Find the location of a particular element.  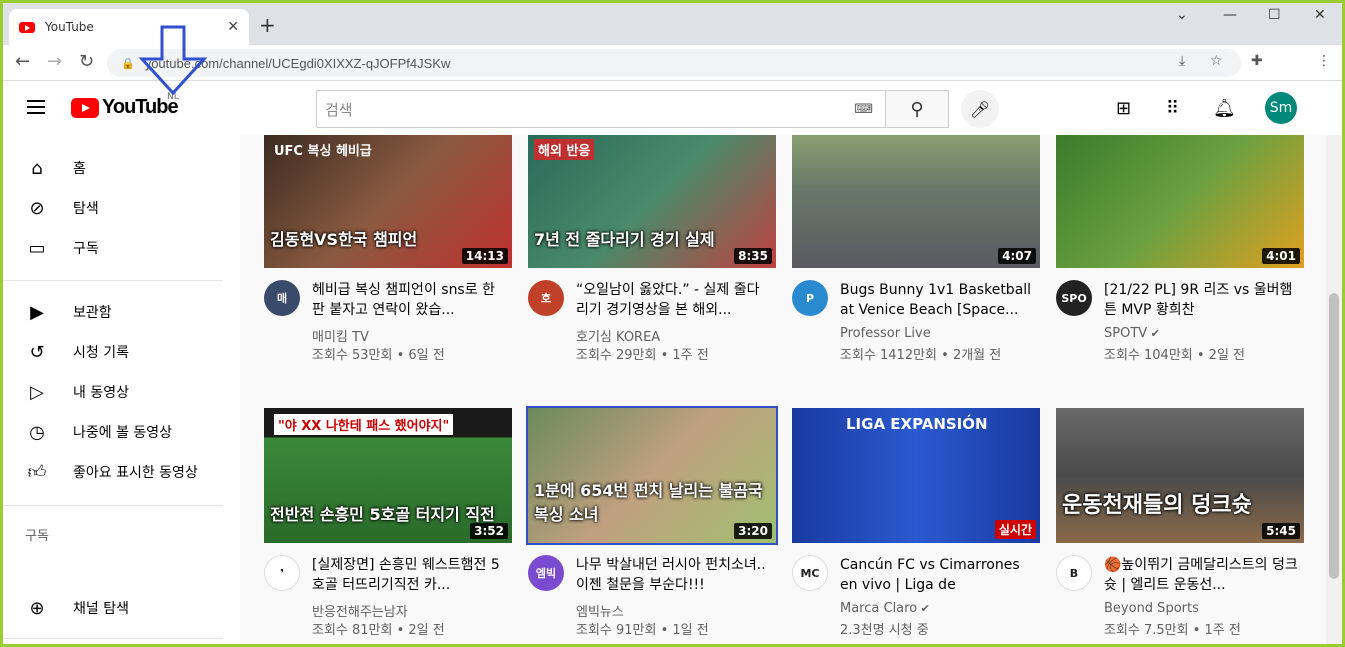

video-stats: 조회수 104만회 • 2일 전 is located at coordinates (1175, 355).